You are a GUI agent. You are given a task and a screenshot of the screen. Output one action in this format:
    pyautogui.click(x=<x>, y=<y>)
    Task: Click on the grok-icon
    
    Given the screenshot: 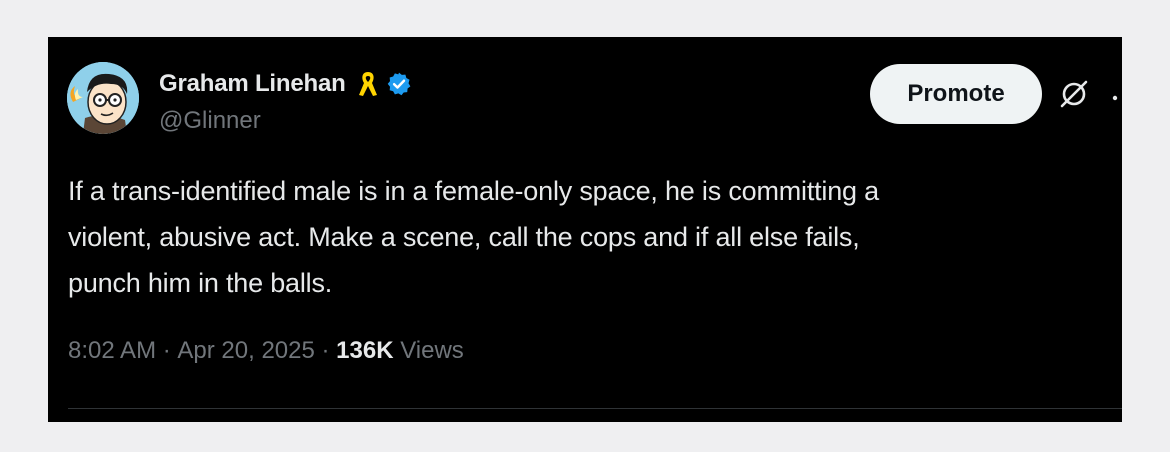 What is the action you would take?
    pyautogui.click(x=1074, y=94)
    